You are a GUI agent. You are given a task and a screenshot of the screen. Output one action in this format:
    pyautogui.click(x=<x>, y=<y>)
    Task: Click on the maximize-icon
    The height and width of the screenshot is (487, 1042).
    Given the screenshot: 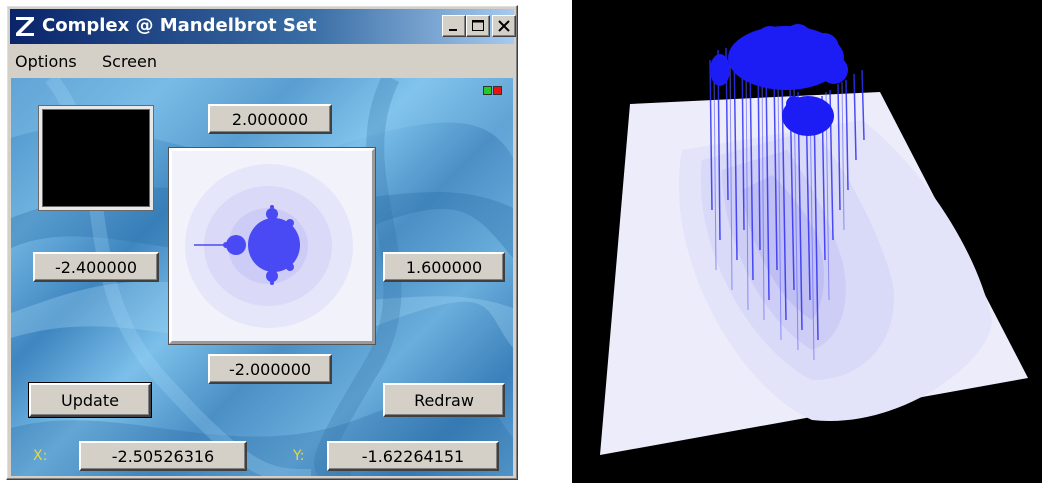 What is the action you would take?
    pyautogui.click(x=478, y=25)
    